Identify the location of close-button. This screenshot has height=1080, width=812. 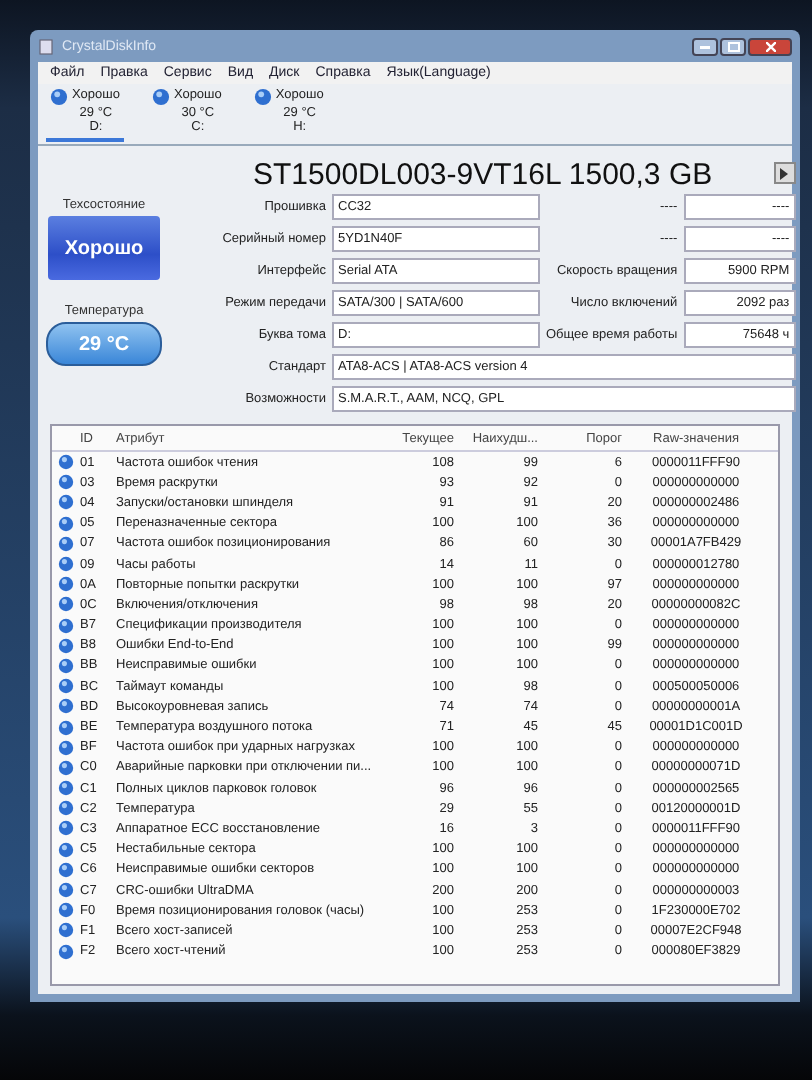
(770, 46).